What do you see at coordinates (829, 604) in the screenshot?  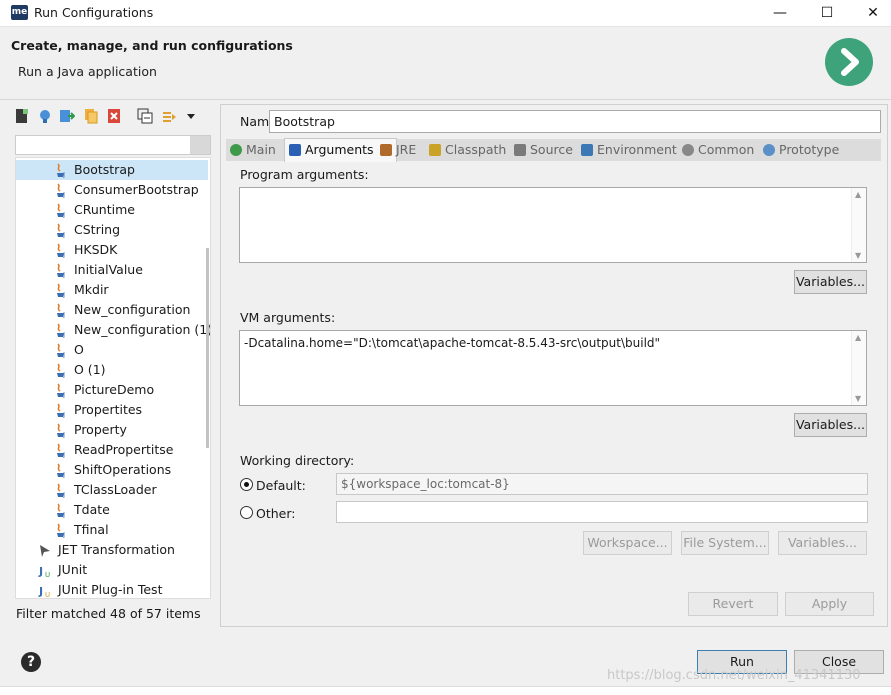 I see `apply-button: Apply` at bounding box center [829, 604].